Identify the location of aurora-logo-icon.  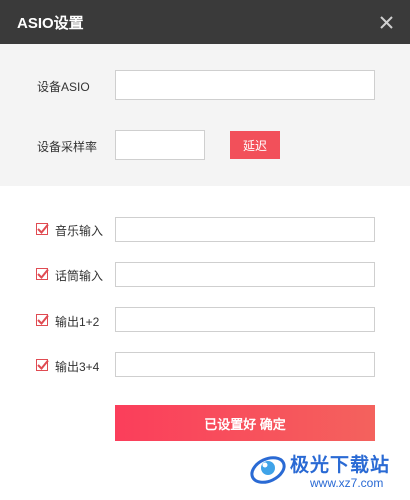
(268, 470).